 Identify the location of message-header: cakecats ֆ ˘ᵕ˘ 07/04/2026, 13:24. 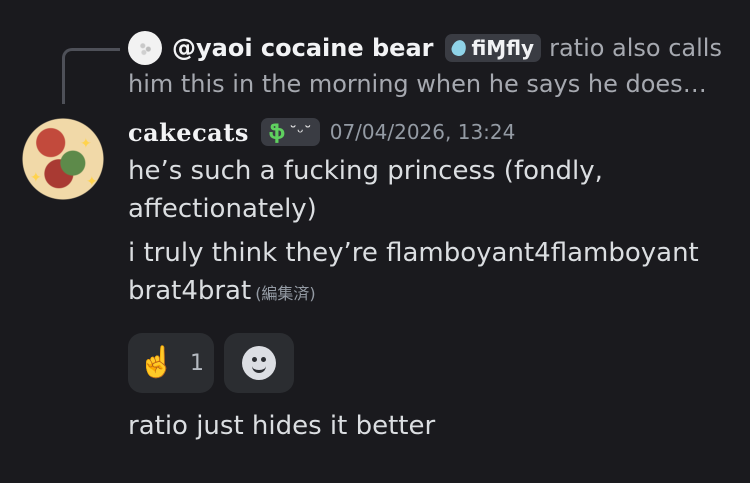
(428, 132).